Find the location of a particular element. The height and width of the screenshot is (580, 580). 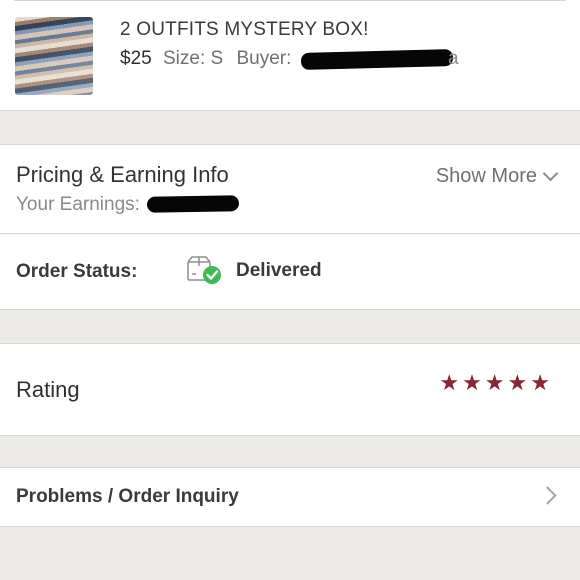

buyer-redaction is located at coordinates (377, 59).